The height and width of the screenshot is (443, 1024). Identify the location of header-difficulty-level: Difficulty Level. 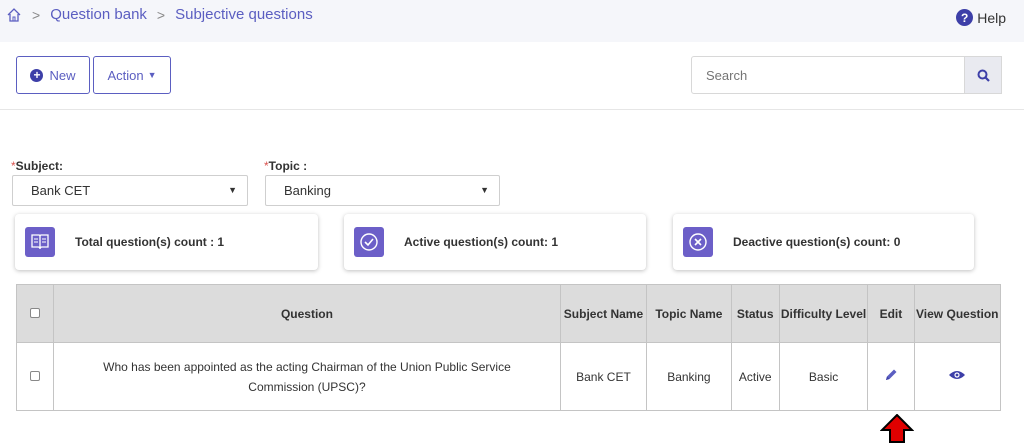
(823, 313).